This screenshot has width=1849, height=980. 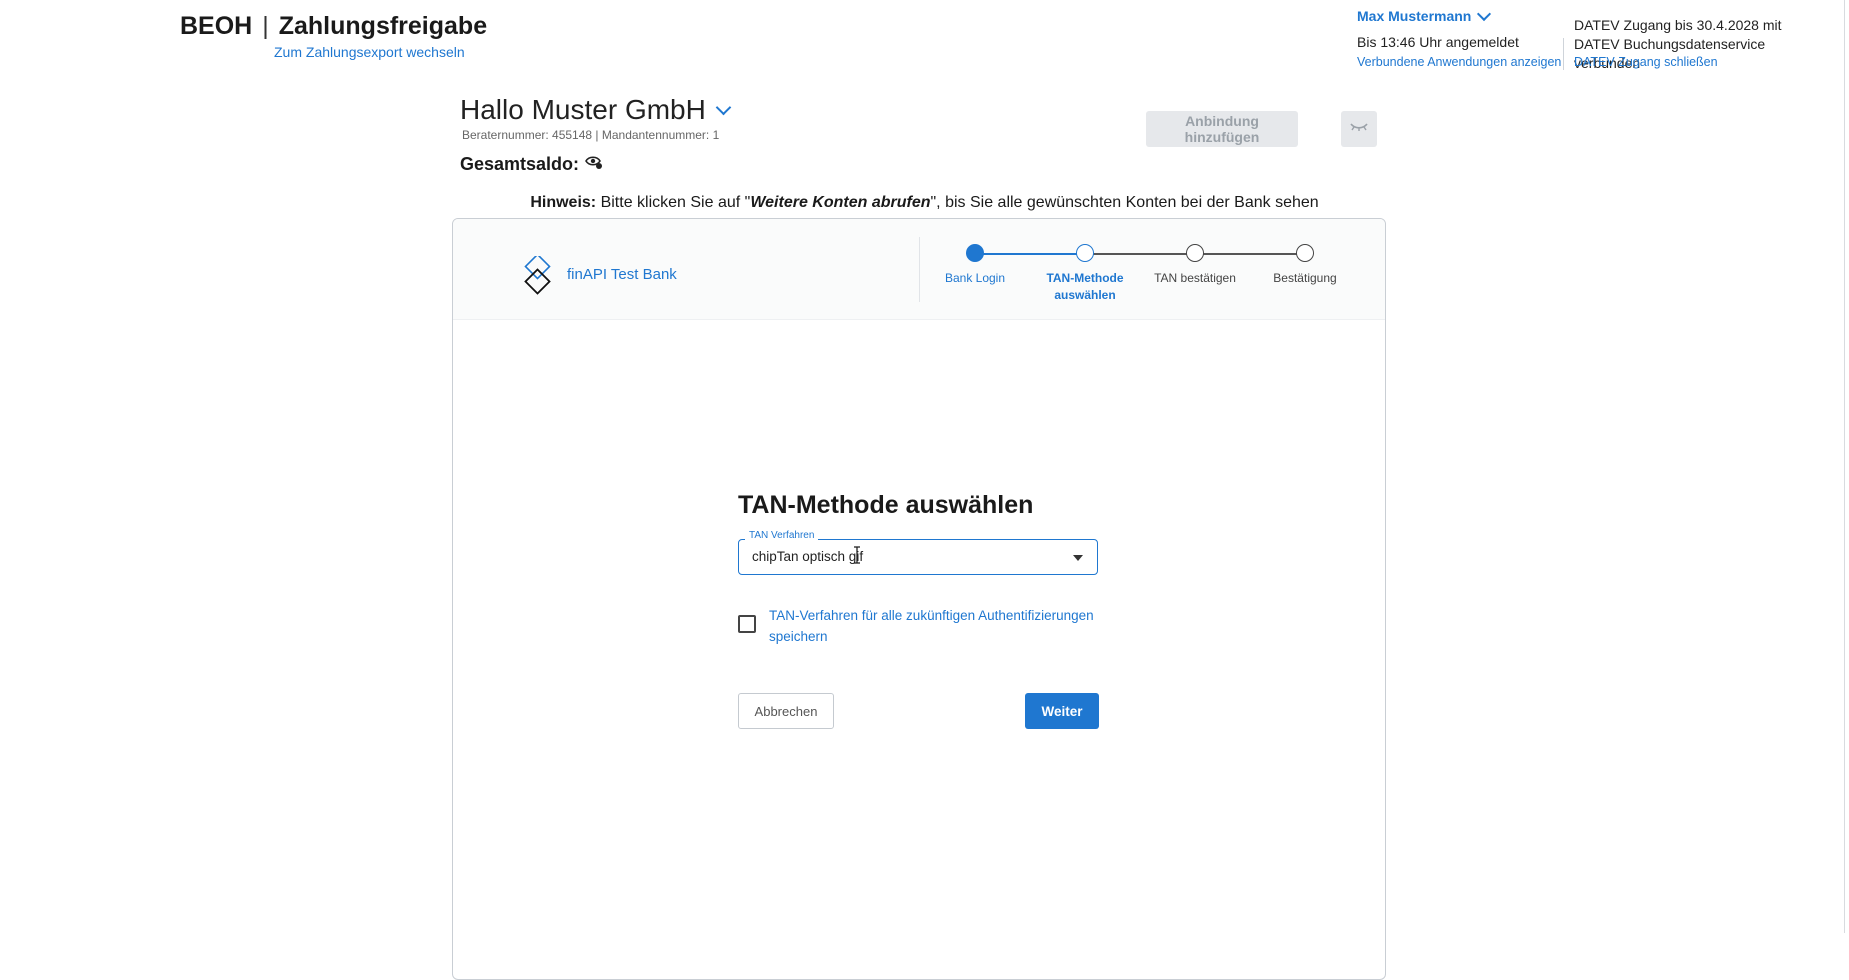 I want to click on total-balance: Gesamtsaldo:, so click(x=531, y=164).